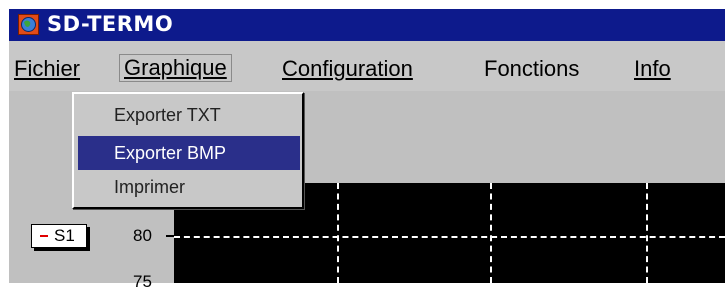 This screenshot has height=292, width=725. I want to click on series-color-swatch, so click(44, 236).